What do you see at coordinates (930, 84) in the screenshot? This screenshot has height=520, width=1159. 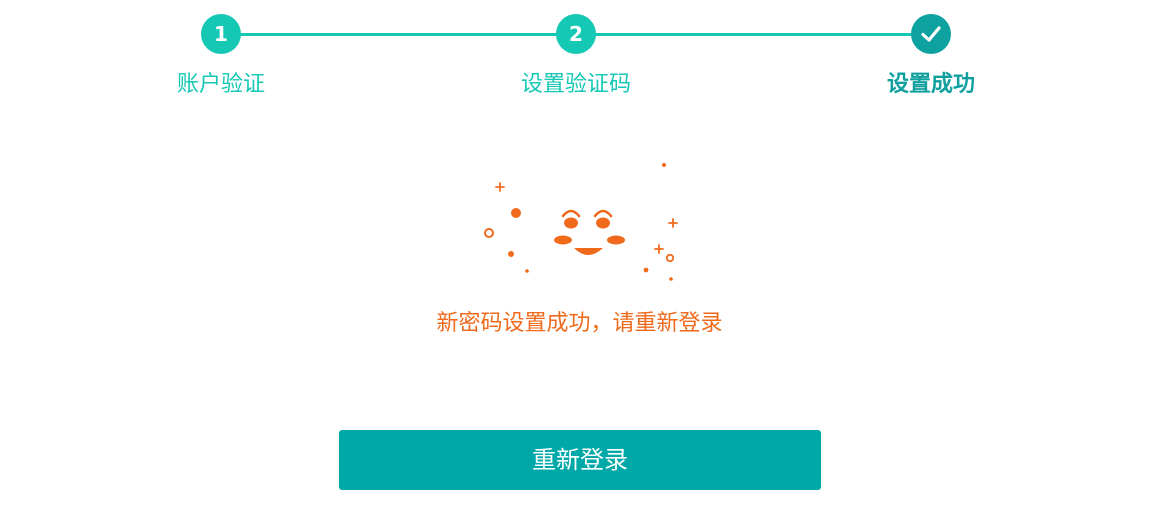 I see `step-3-label: 设置成功` at bounding box center [930, 84].